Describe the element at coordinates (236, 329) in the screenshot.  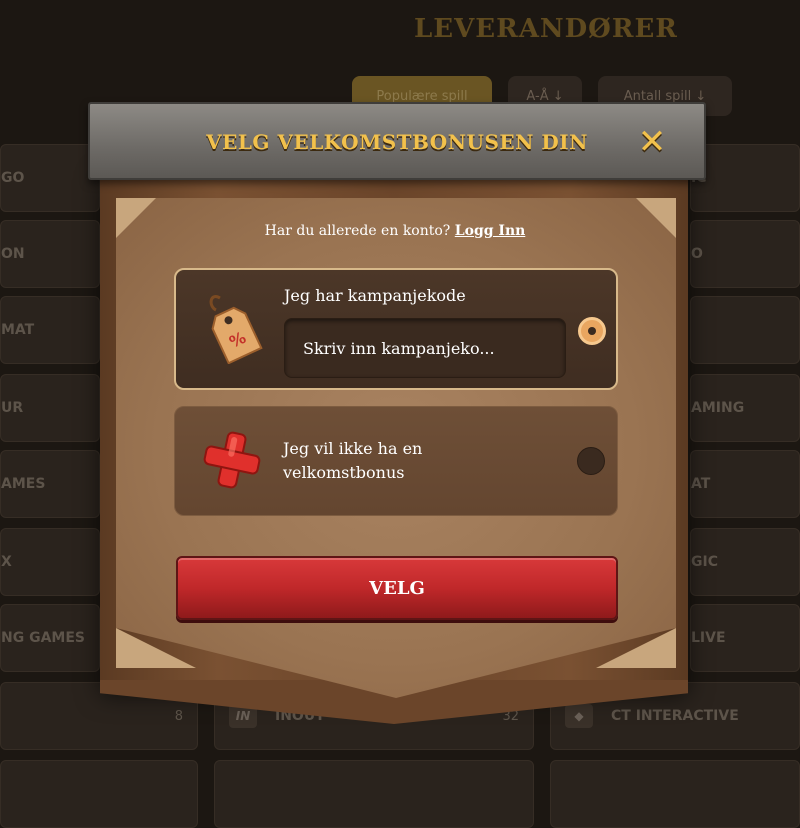
I see `price-tag-icon: %` at that location.